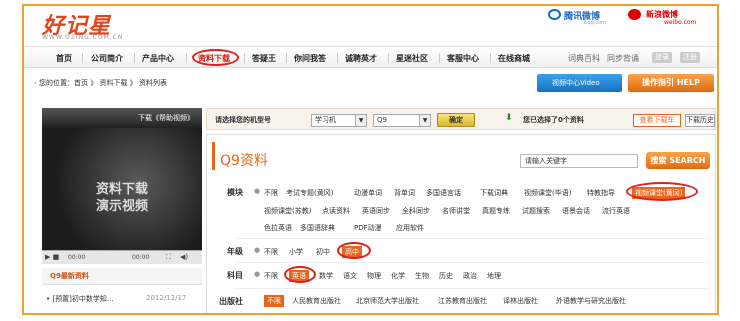 This screenshot has height=321, width=740. What do you see at coordinates (122, 257) in the screenshot?
I see `video-controls: ▶ ■ 00:00 00:00 ⛶ ◀)` at bounding box center [122, 257].